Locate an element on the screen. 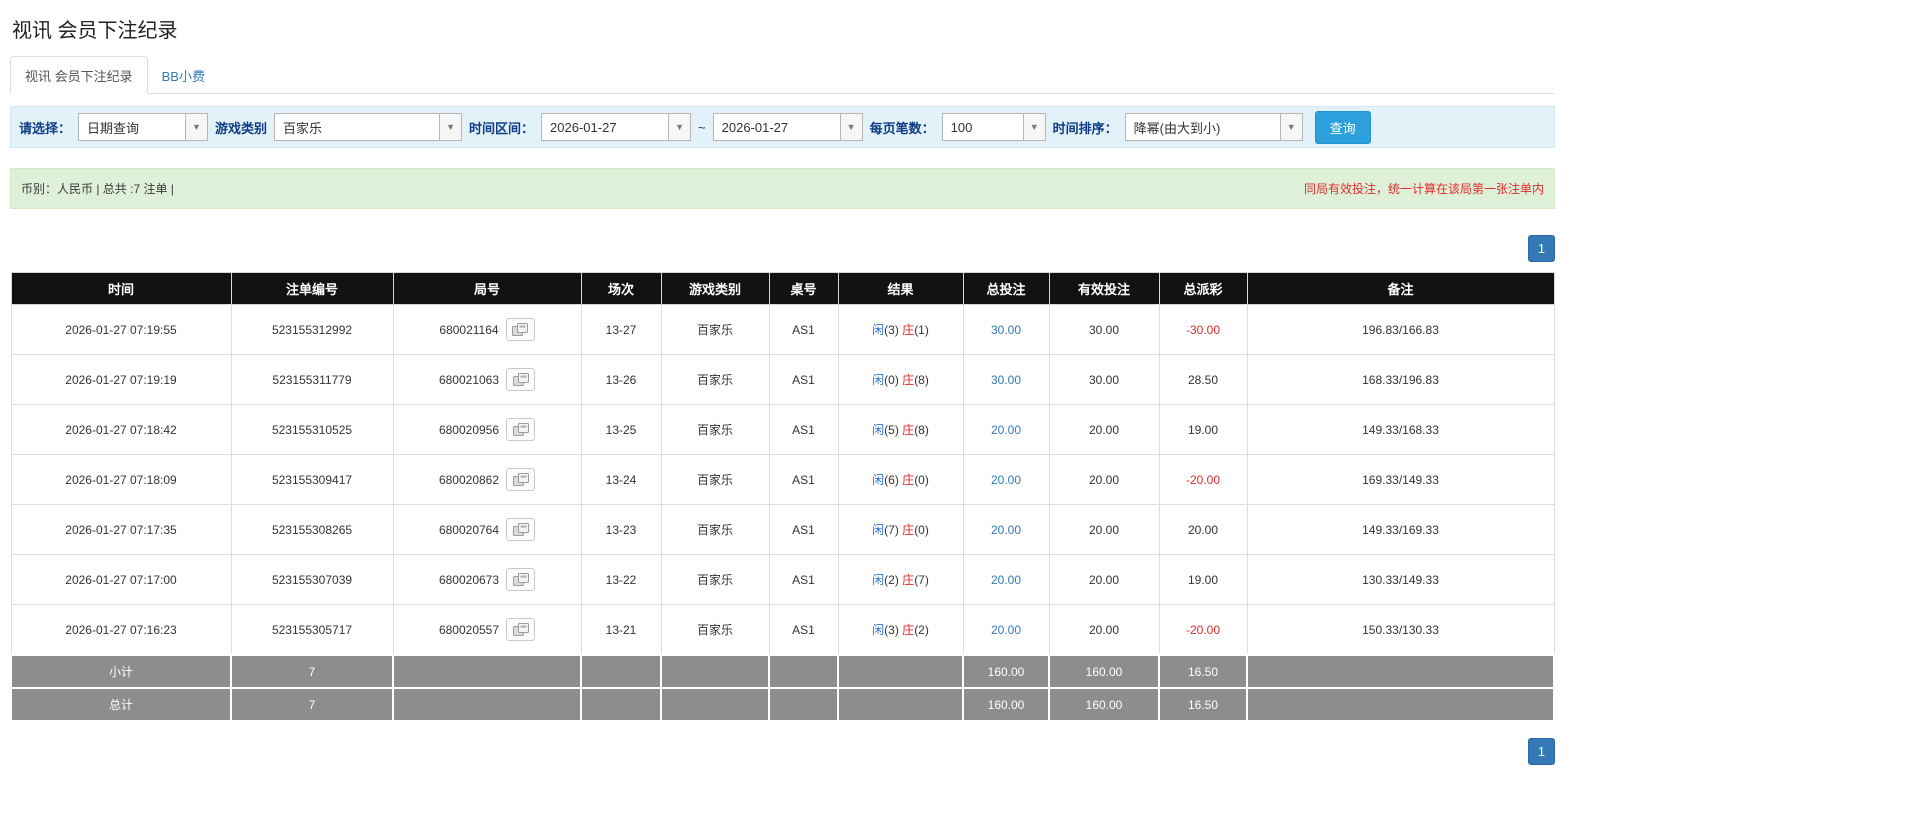  result-banker-score: (7) is located at coordinates (921, 580).